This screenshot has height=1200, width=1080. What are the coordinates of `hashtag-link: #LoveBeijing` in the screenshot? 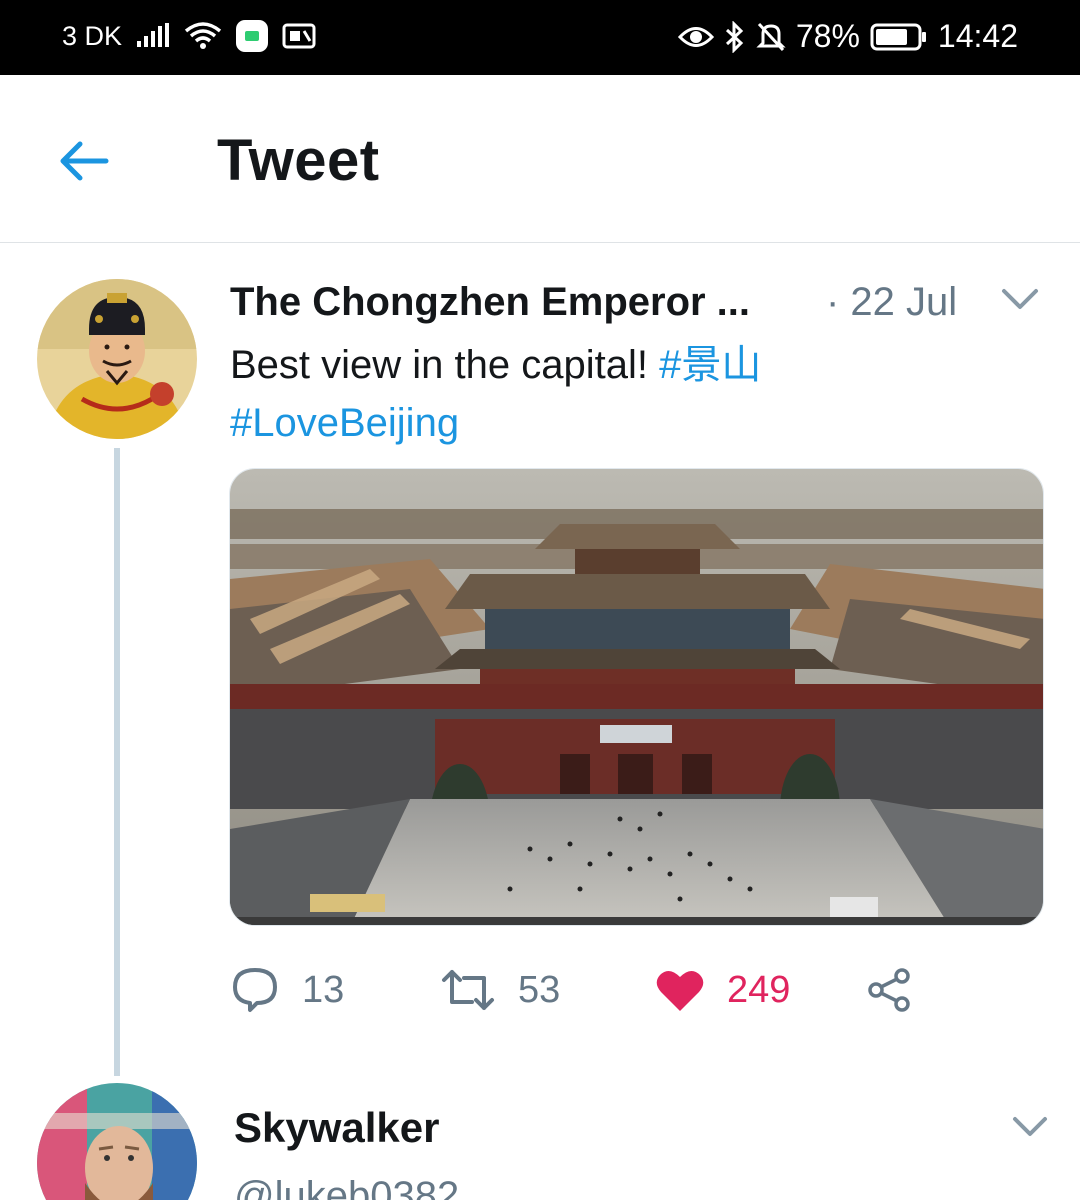 It's located at (344, 423).